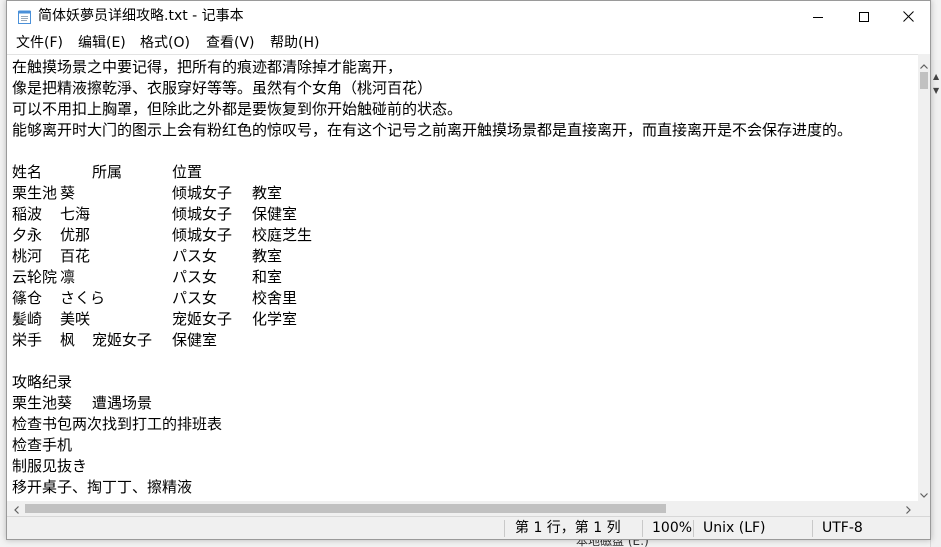 This screenshot has height=547, width=941. What do you see at coordinates (294, 43) in the screenshot?
I see `menu-help: 帮助(H)` at bounding box center [294, 43].